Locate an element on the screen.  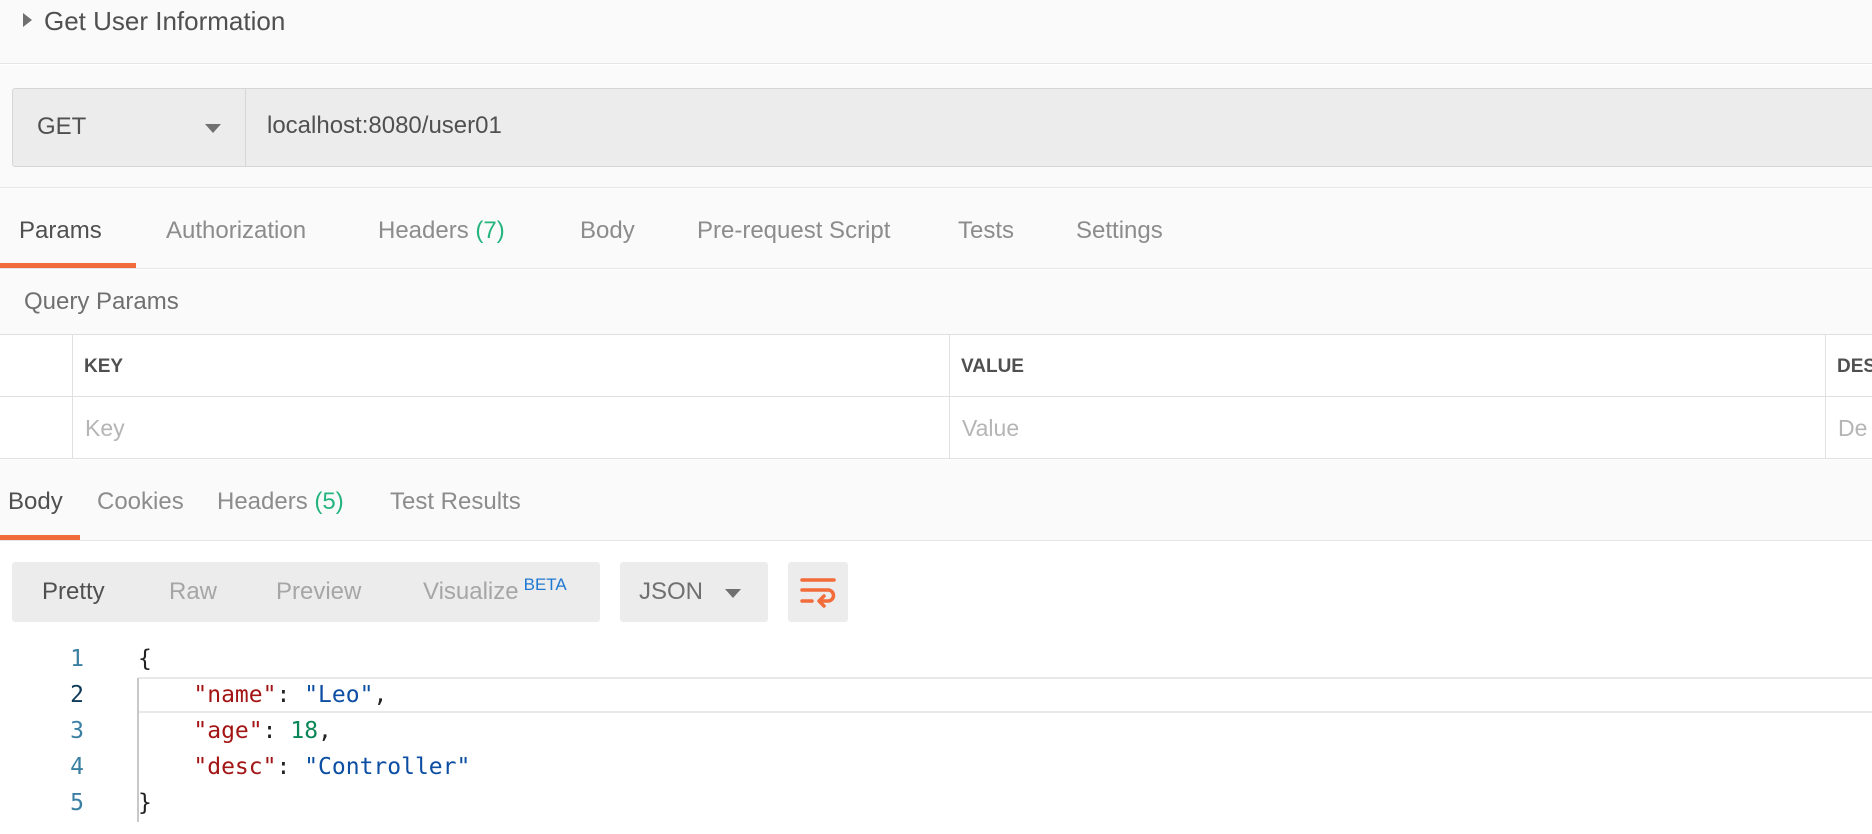
tab-headers: Headers (7) is located at coordinates (441, 229).